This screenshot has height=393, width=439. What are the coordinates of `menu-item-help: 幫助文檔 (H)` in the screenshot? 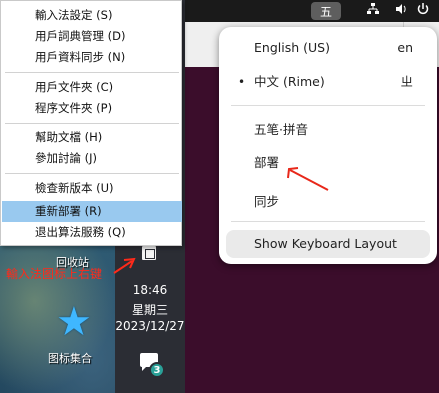 It's located at (92, 137).